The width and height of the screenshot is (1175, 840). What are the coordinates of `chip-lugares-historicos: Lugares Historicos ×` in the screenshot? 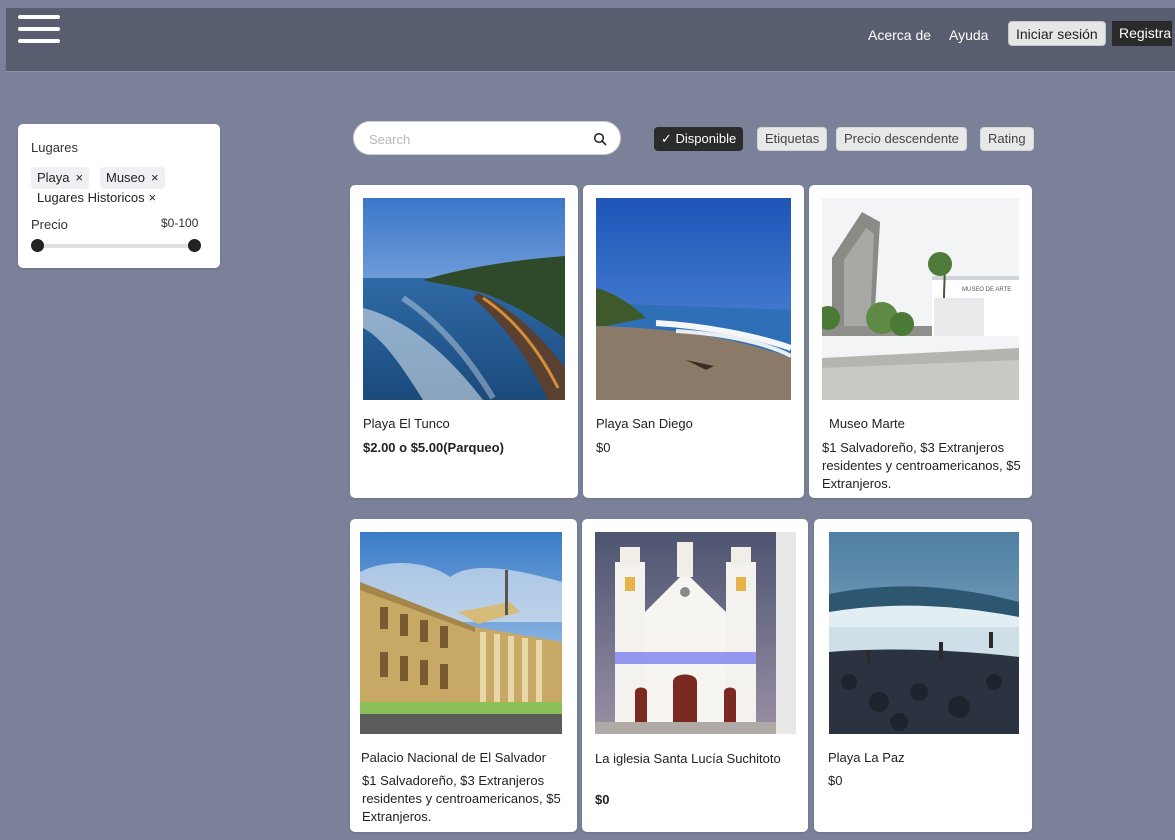 It's located at (96, 198).